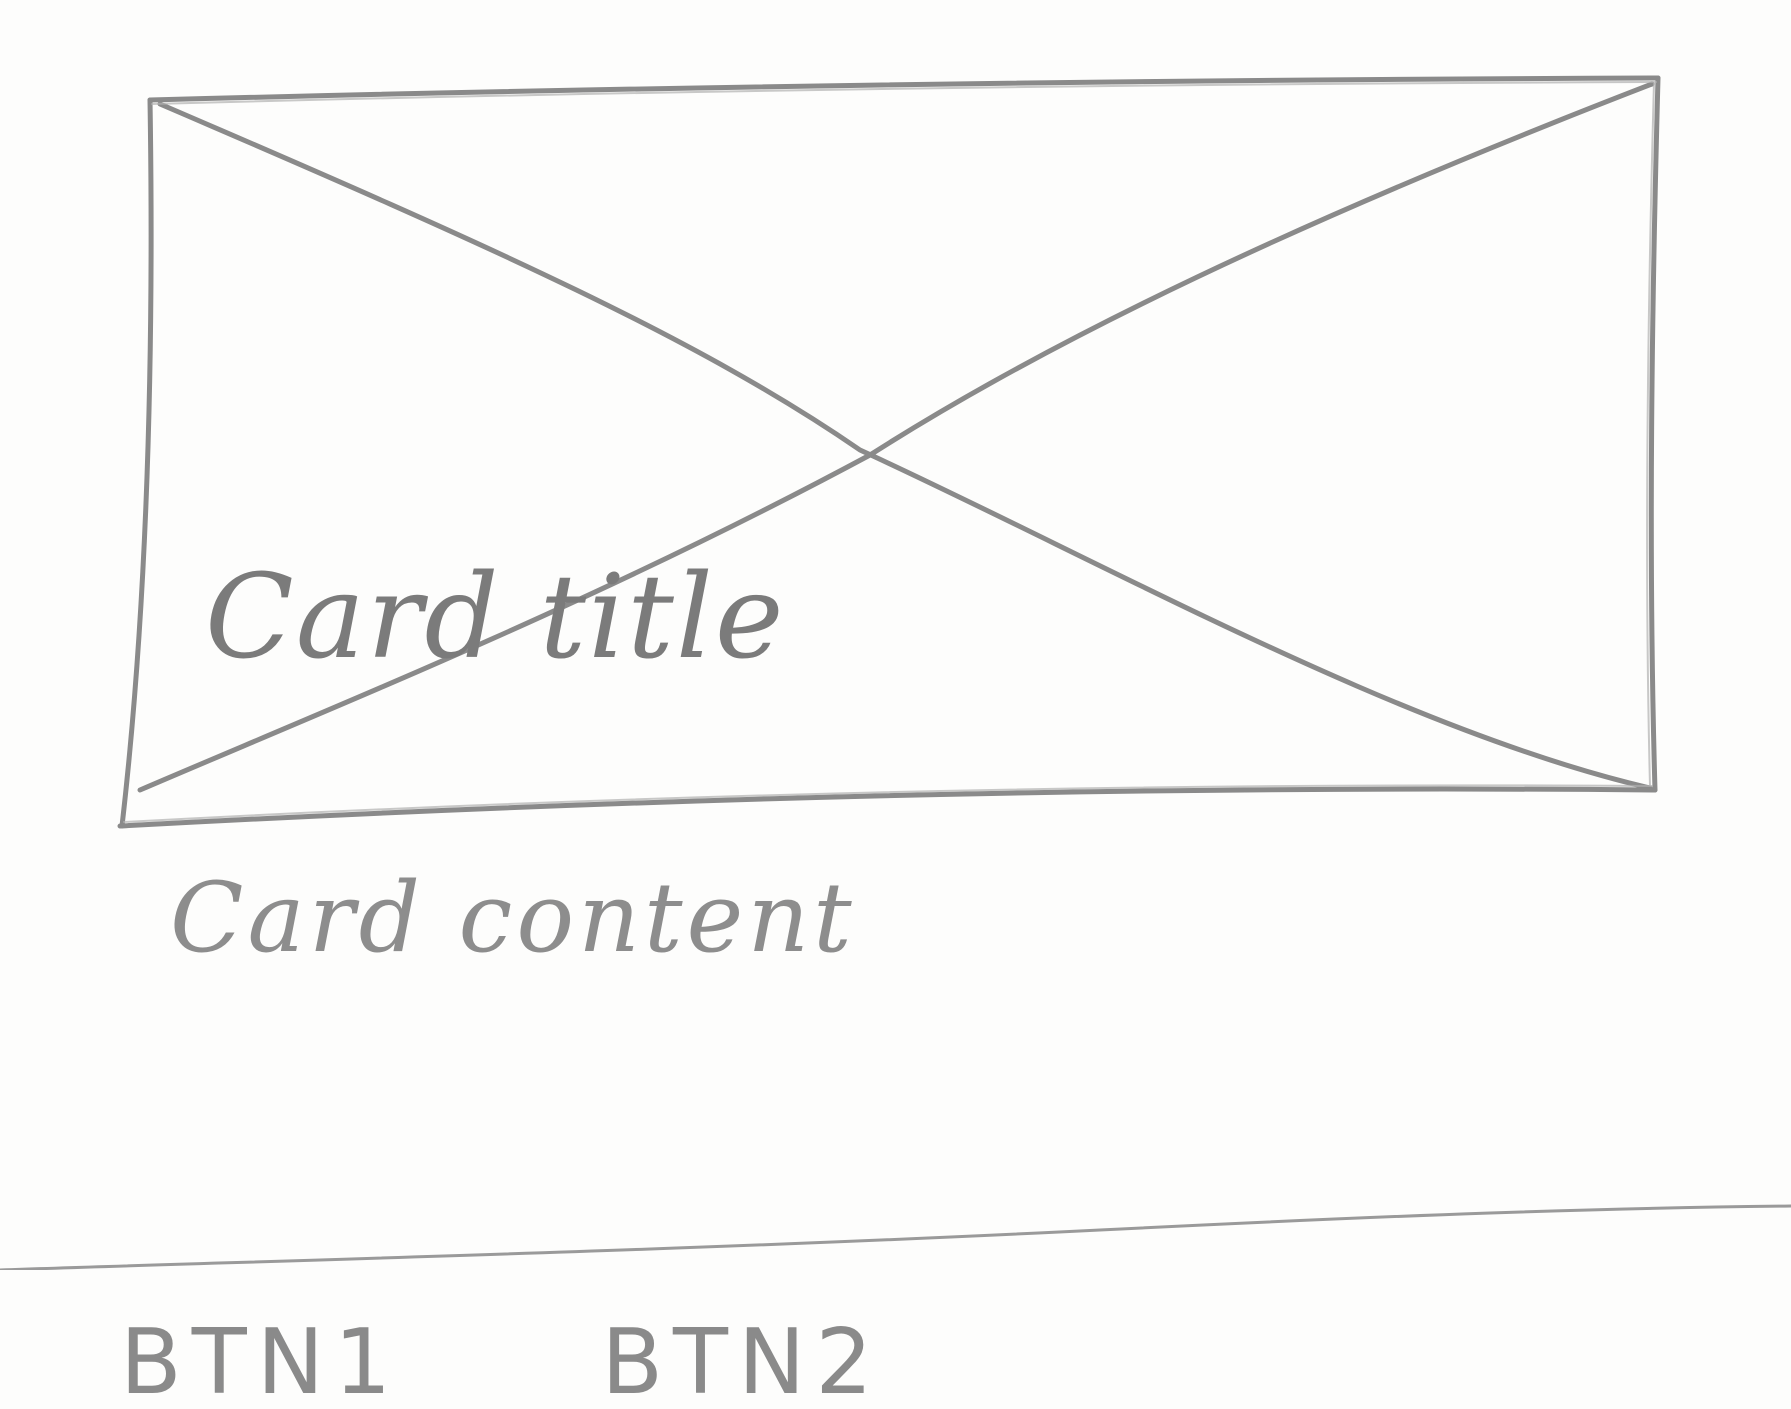 Image resolution: width=1791 pixels, height=1409 pixels. What do you see at coordinates (501, 1363) in the screenshot?
I see `card-actions: BTN1 BTN2` at bounding box center [501, 1363].